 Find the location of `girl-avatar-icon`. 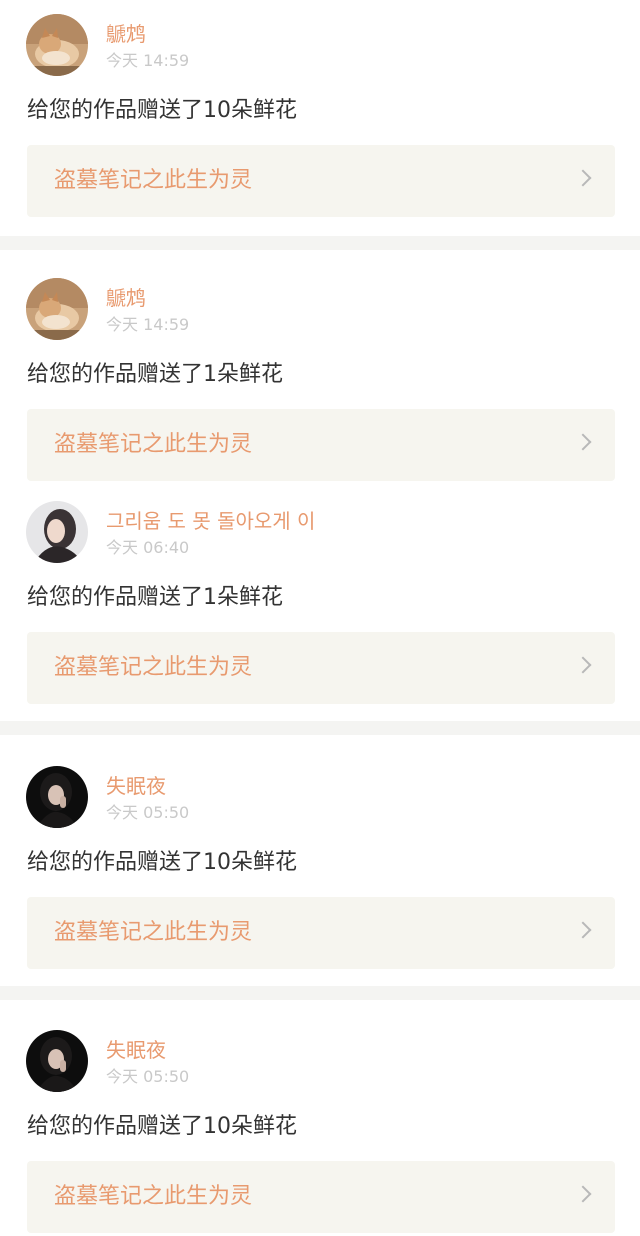

girl-avatar-icon is located at coordinates (57, 532).